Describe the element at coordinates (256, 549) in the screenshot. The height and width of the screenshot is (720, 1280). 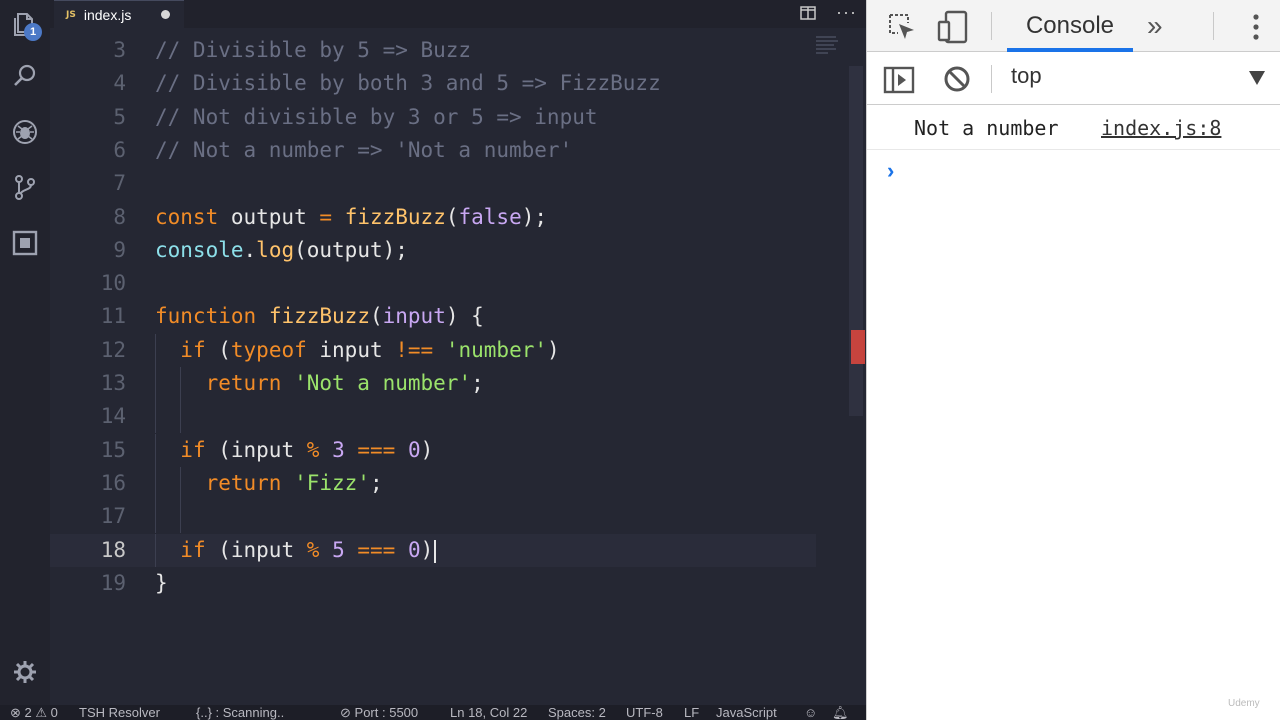
I see `code-token: (input` at that location.